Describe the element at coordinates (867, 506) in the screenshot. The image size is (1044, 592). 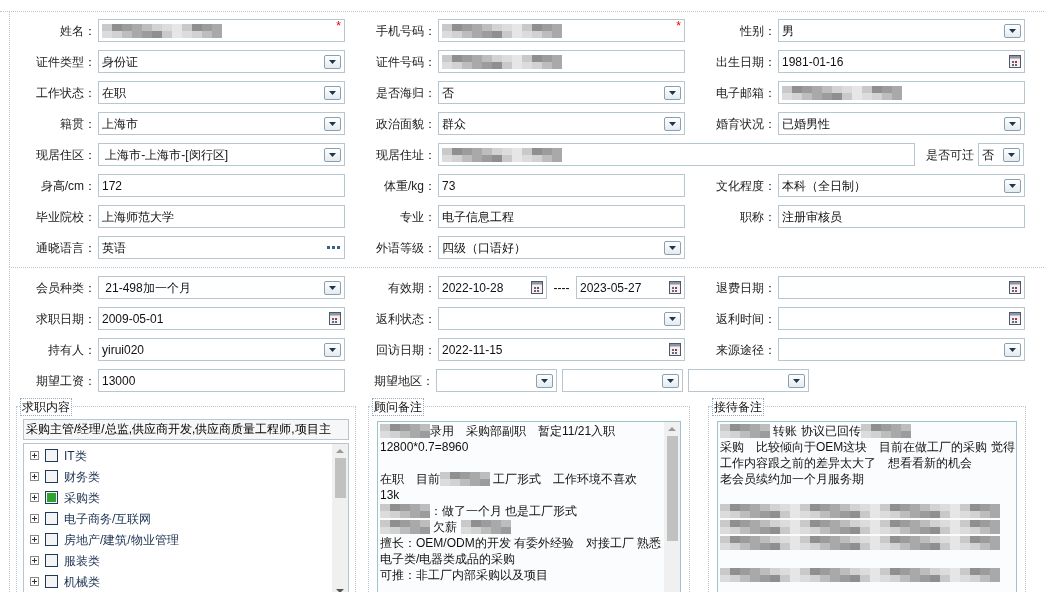
I see `notes-field: 转账 协议已回传 采购 比较倾向于OEM这块 目前在做工厂的采购 觉得 工作内容跟之前的差异太大了 想看看新的机会 老会员续约加一个月服务期` at that location.